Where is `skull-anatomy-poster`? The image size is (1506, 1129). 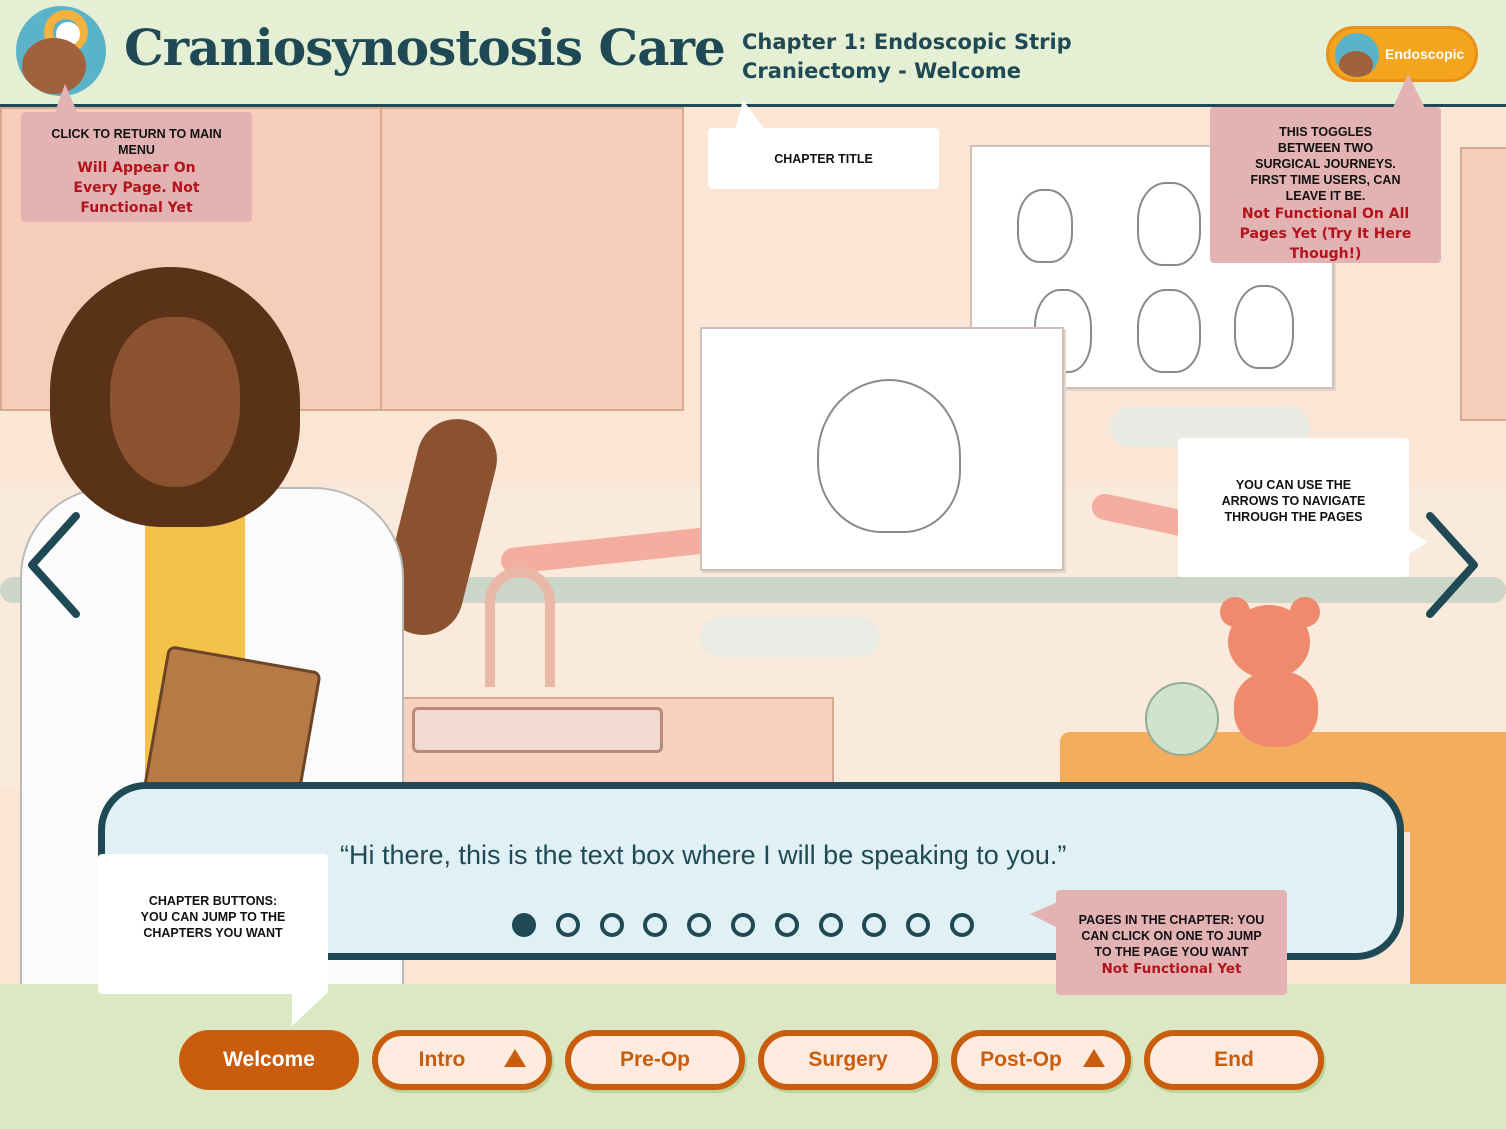 skull-anatomy-poster is located at coordinates (882, 449).